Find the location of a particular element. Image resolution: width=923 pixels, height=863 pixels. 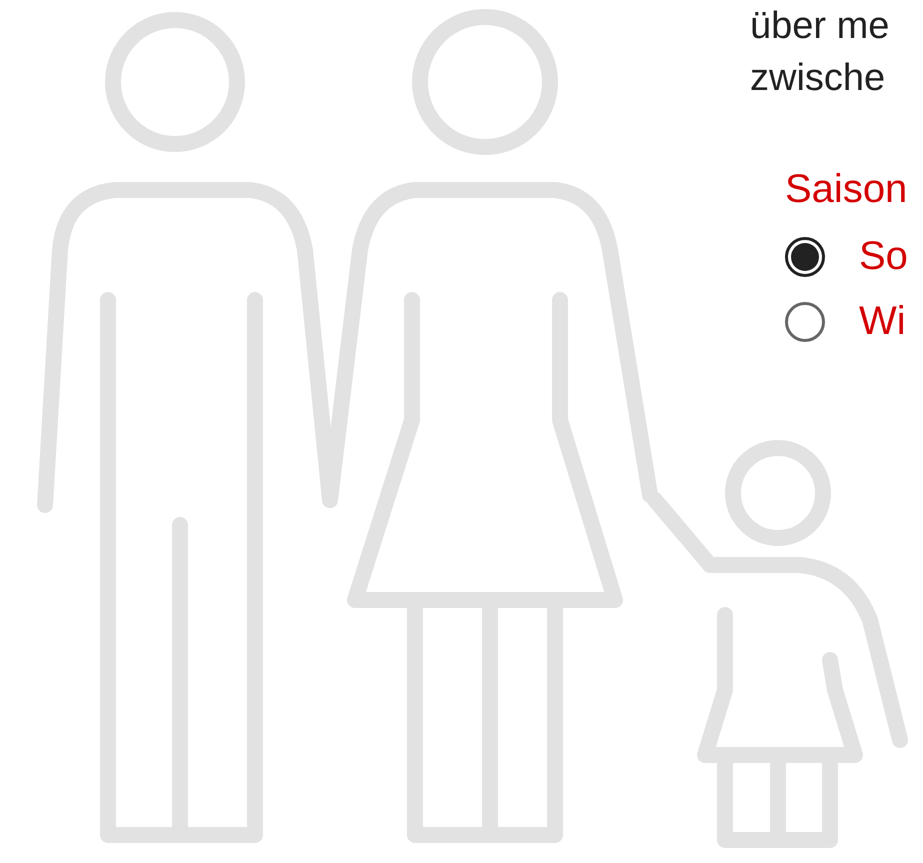

intro-text: zwische is located at coordinates (818, 78).